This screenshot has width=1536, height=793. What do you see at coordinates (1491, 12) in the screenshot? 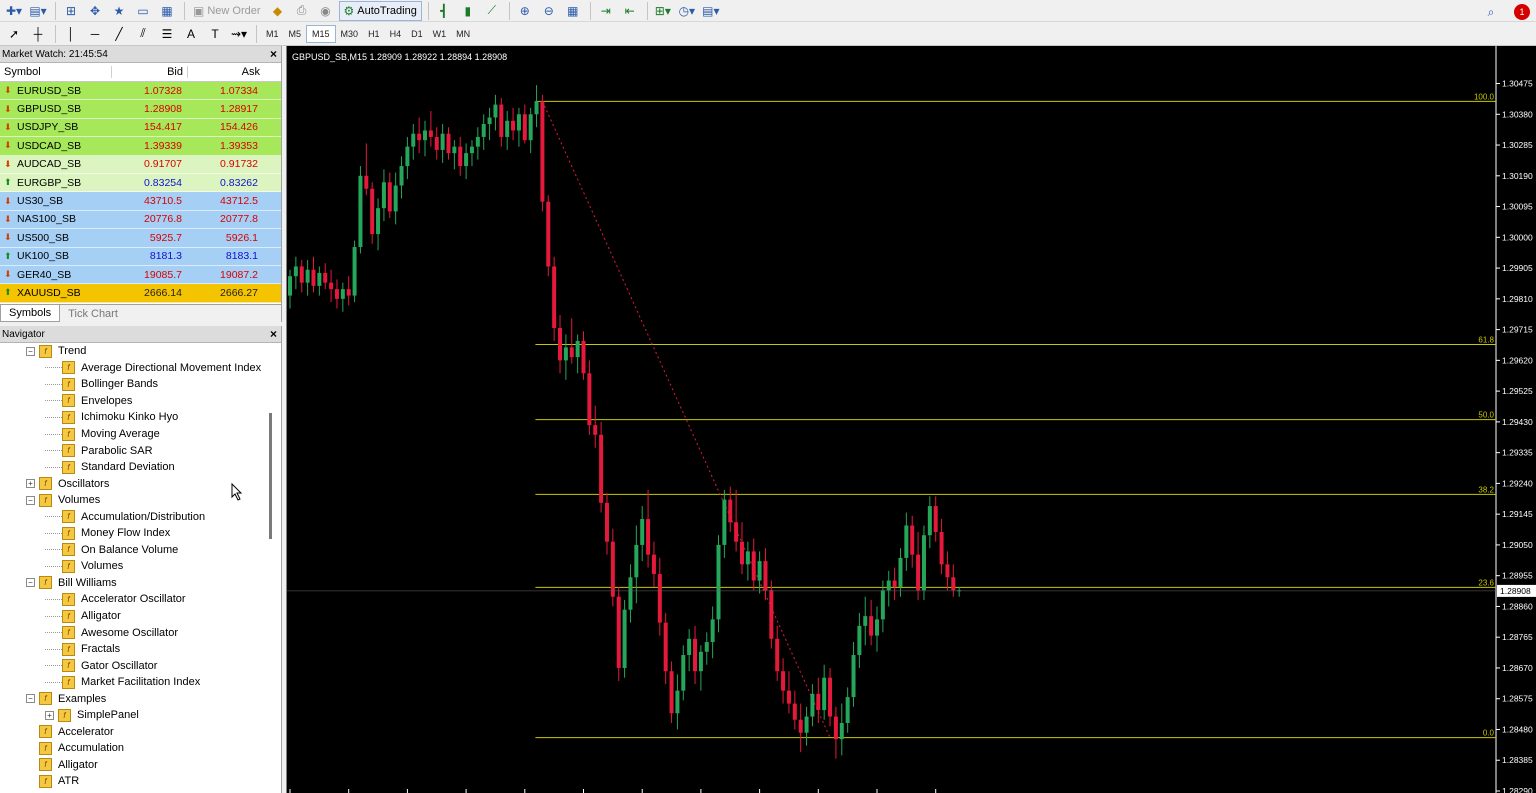
I see `search-icon: ⌕` at bounding box center [1491, 12].